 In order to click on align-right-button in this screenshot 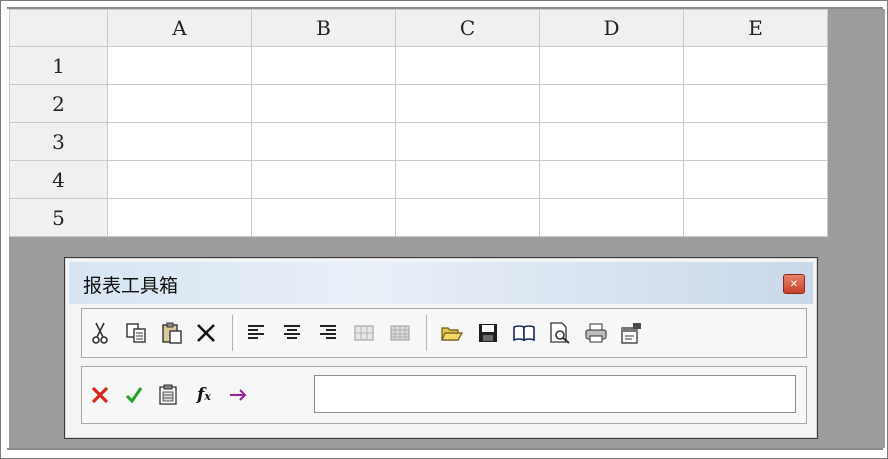, I will do `click(328, 333)`.